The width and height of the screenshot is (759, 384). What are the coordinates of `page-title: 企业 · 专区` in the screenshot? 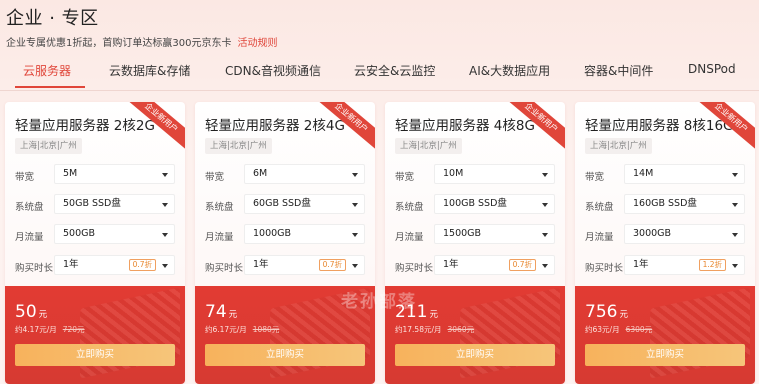 It's located at (52, 18).